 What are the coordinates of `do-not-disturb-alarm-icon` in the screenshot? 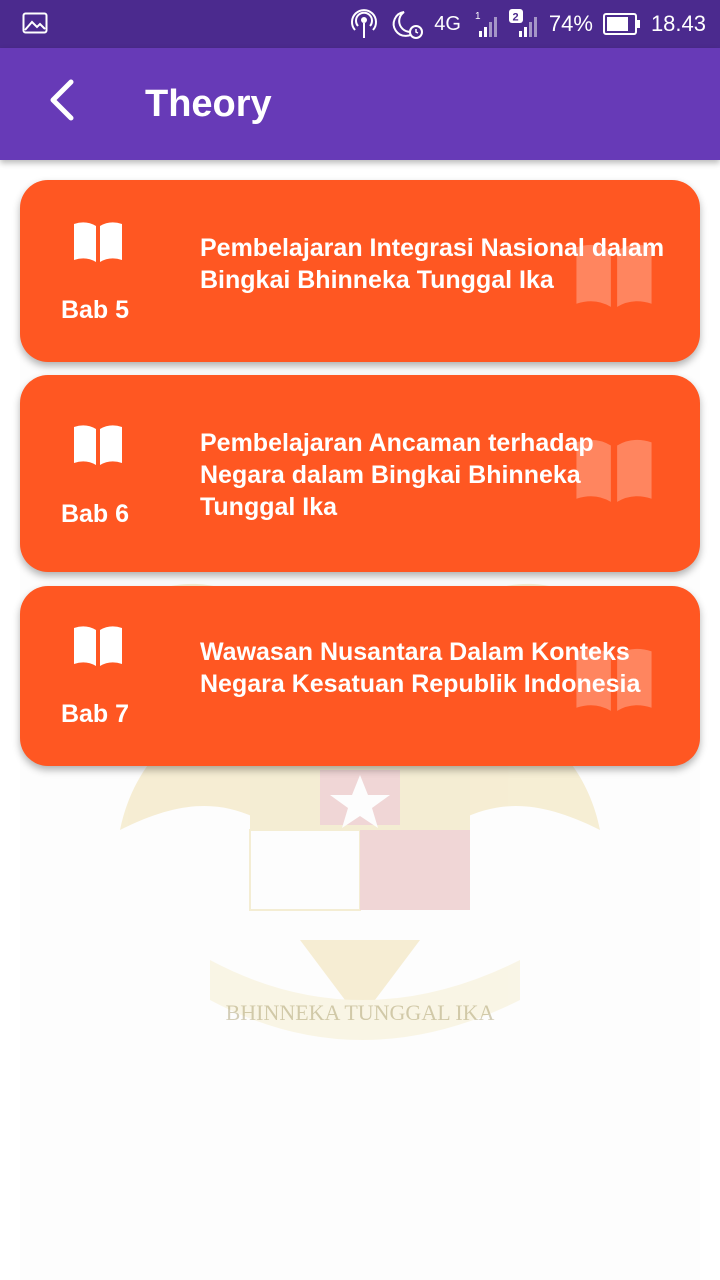 It's located at (406, 24).